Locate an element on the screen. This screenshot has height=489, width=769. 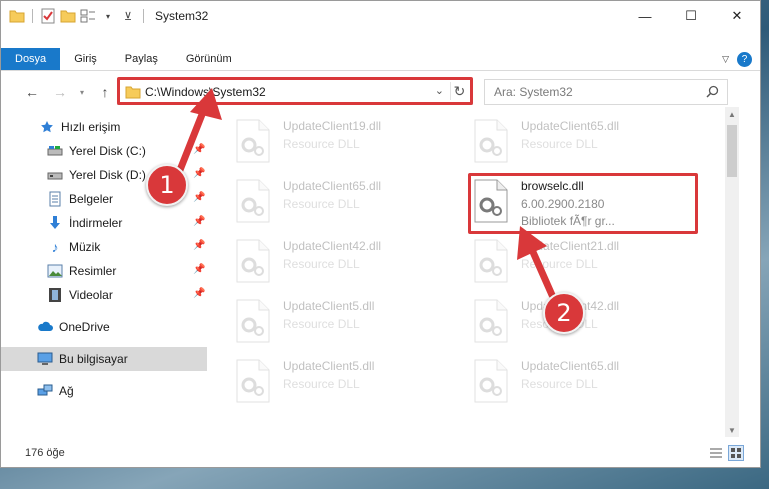
tab-file: Dosya is located at coordinates (31, 59).